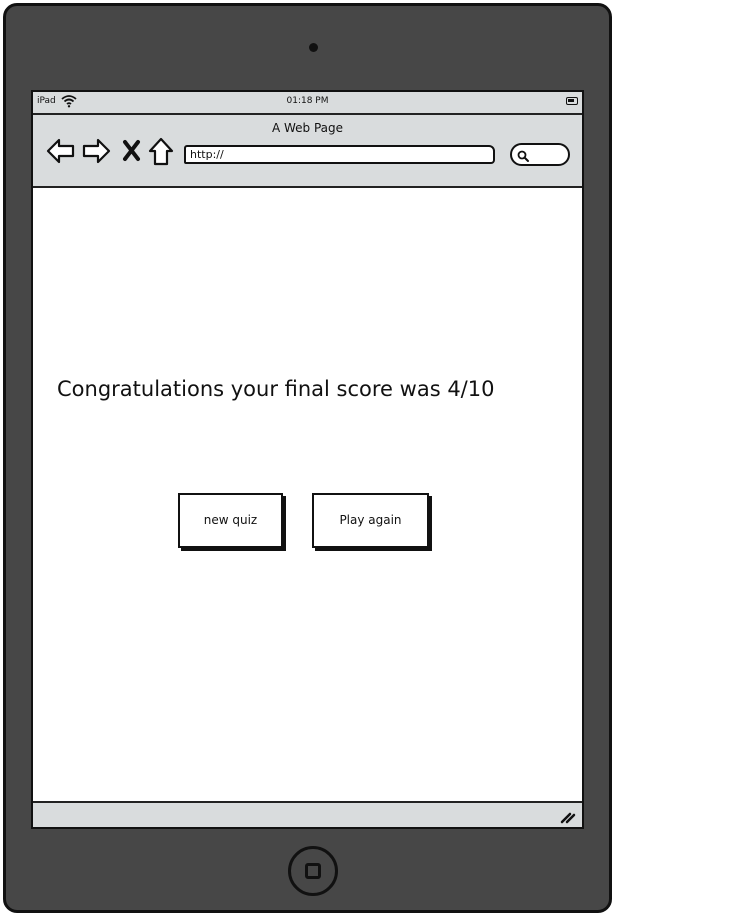  Describe the element at coordinates (230, 520) in the screenshot. I see `new-quiz-button: new quiz` at that location.